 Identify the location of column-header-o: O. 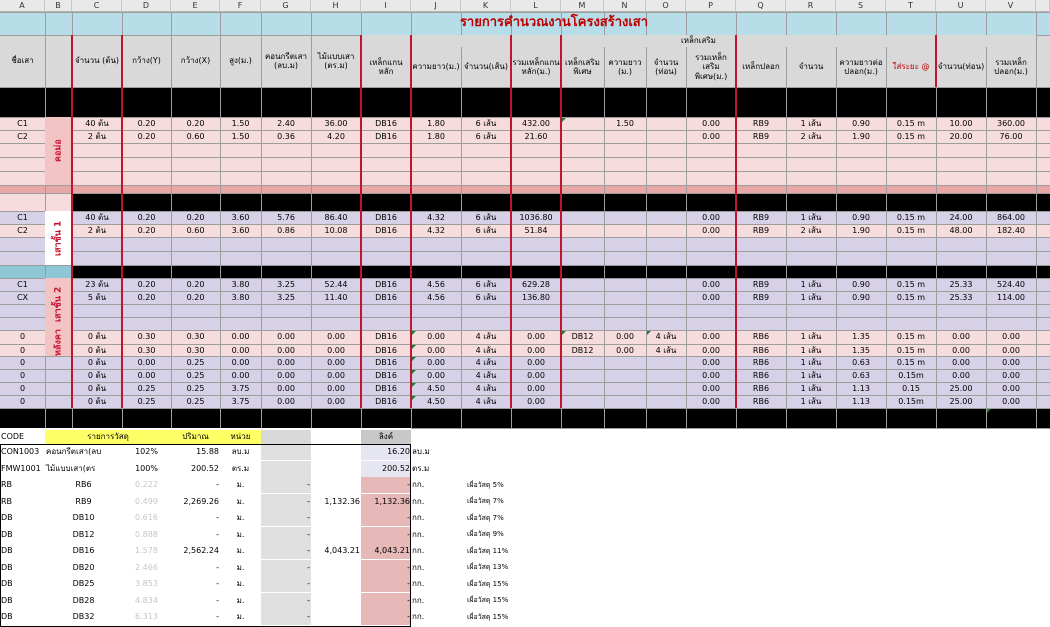
(666, 6).